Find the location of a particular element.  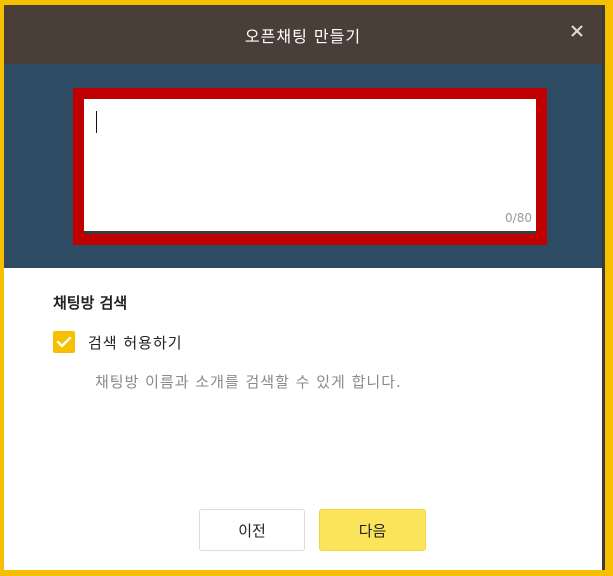

text-caret is located at coordinates (96, 122).